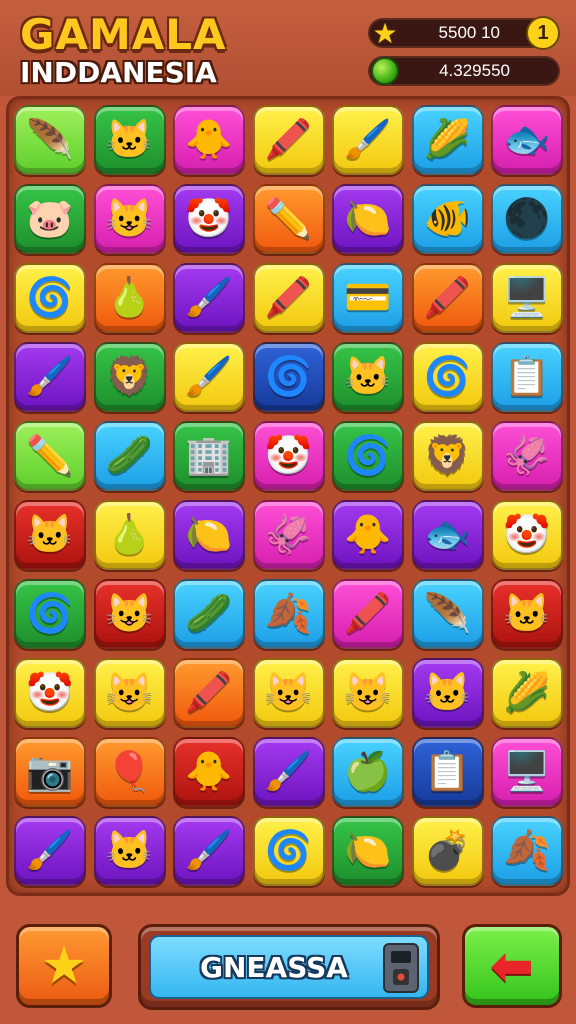 The height and width of the screenshot is (1024, 576). I want to click on tile-r7-c3: 🥒, so click(209, 614).